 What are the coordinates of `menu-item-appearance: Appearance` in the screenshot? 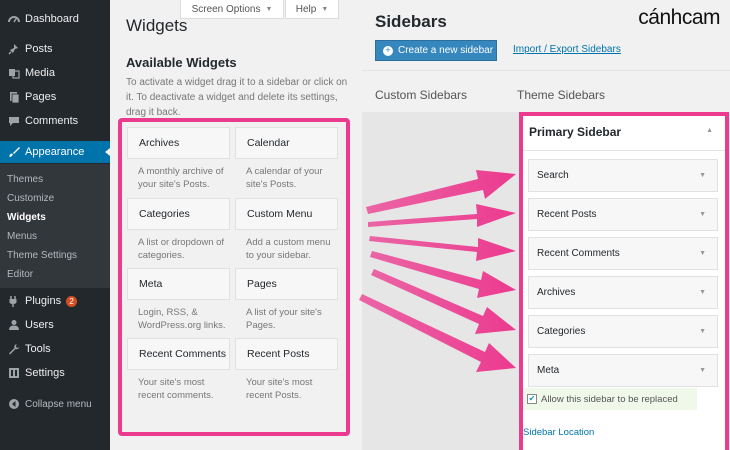 It's located at (55, 152).